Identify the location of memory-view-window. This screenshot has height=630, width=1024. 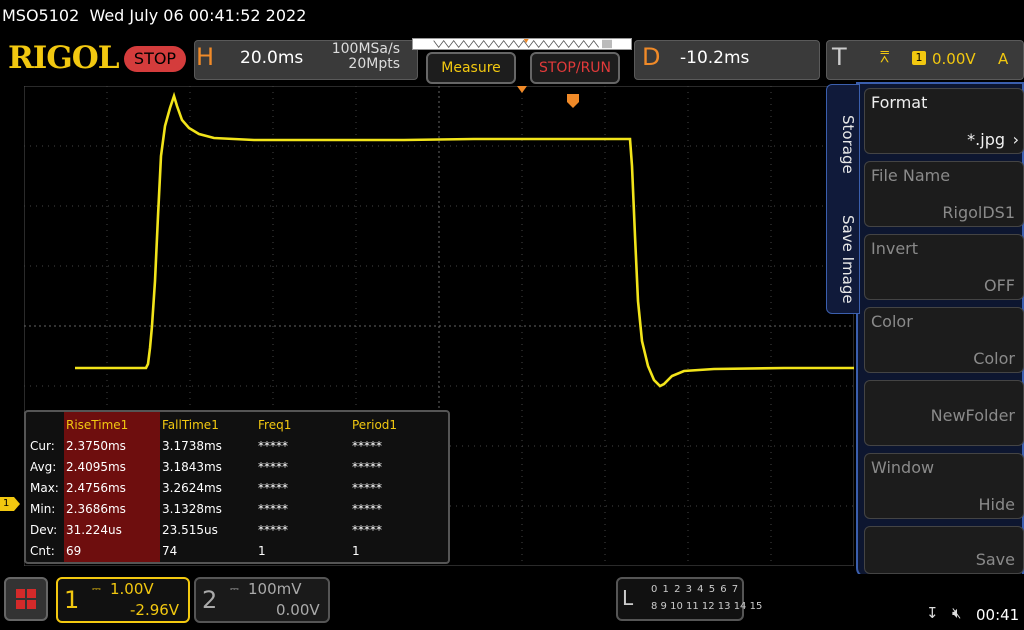
(607, 44).